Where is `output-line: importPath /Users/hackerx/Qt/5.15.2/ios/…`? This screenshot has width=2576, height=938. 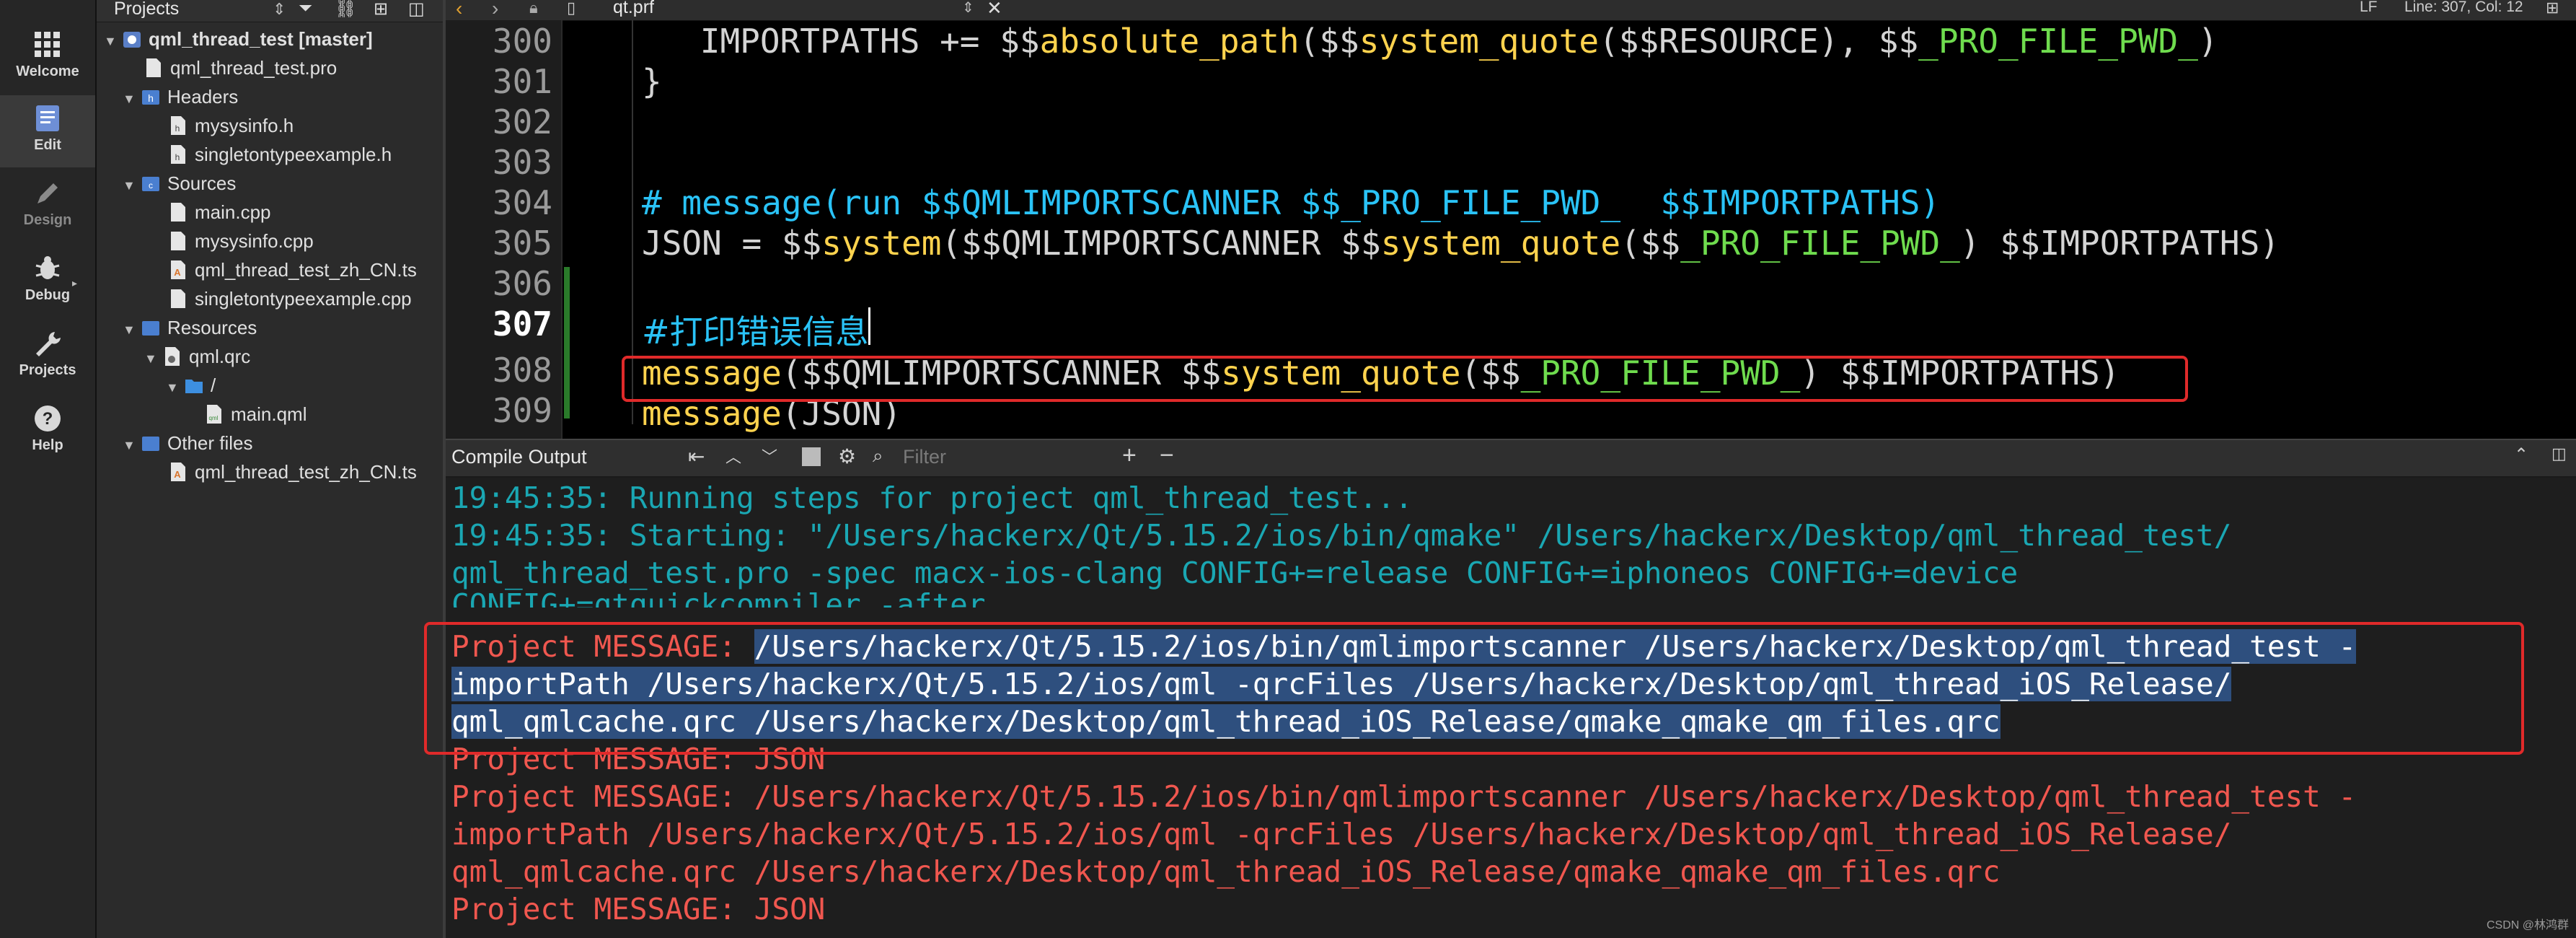
output-line: importPath /Users/hackerx/Qt/5.15.2/ios/… is located at coordinates (1341, 834).